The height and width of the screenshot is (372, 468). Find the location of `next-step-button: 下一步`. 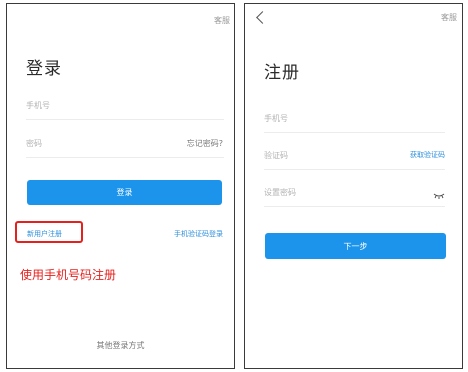

next-step-button: 下一步 is located at coordinates (355, 246).